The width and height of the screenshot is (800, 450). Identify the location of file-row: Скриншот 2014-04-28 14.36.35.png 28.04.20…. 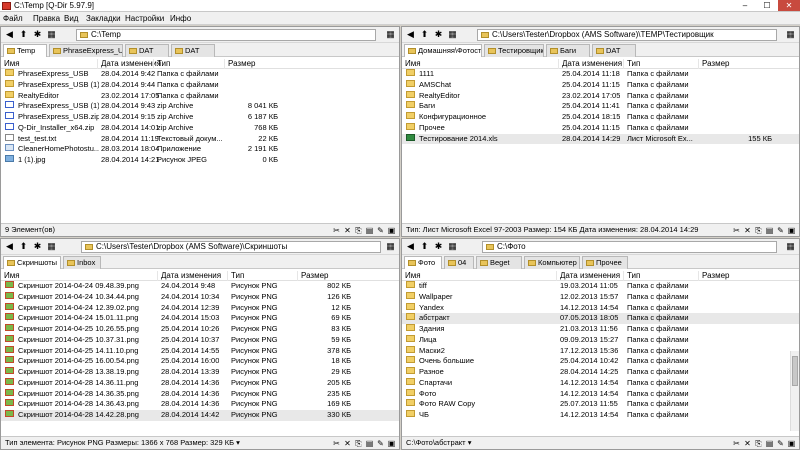
(200, 394).